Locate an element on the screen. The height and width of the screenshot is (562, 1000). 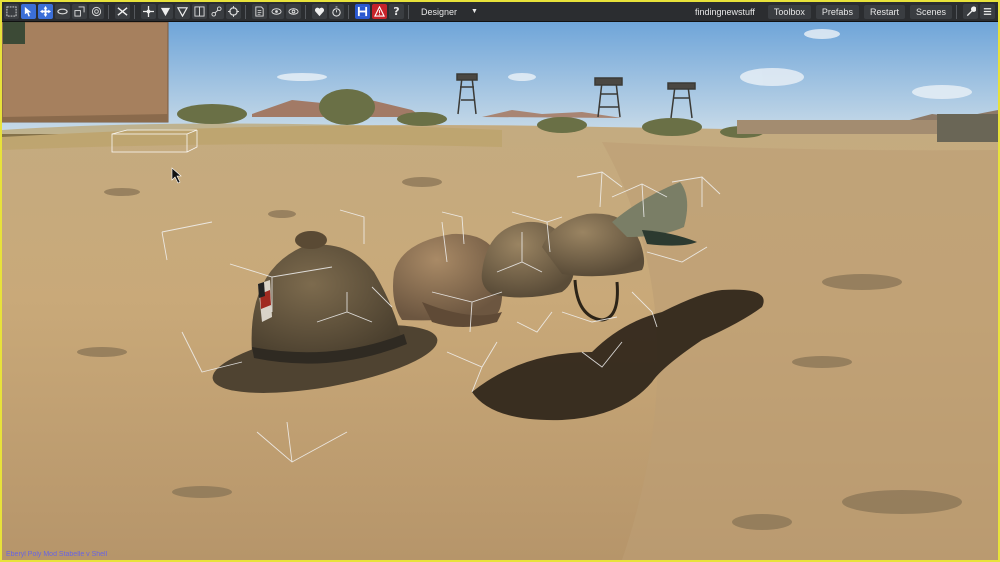
terrain-icon is located at coordinates (182, 11).